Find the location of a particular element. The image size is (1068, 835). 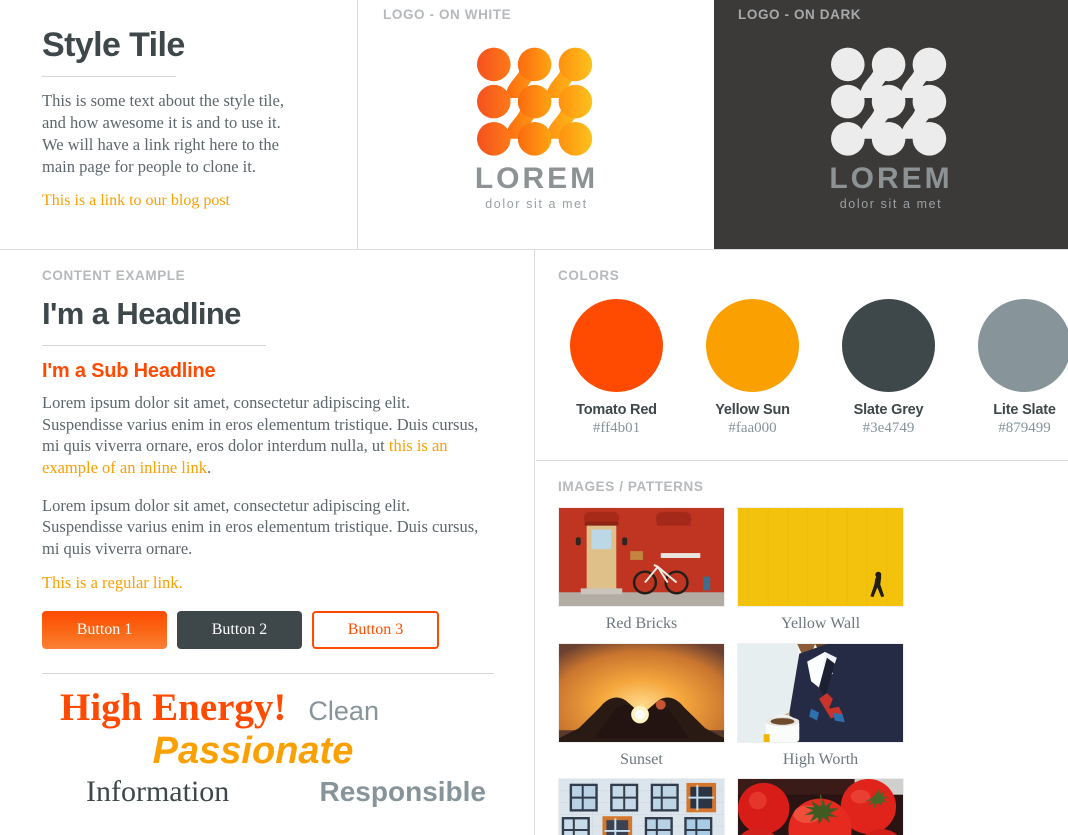

color-swatch: Yellow Sun #faa000 is located at coordinates (752, 368).